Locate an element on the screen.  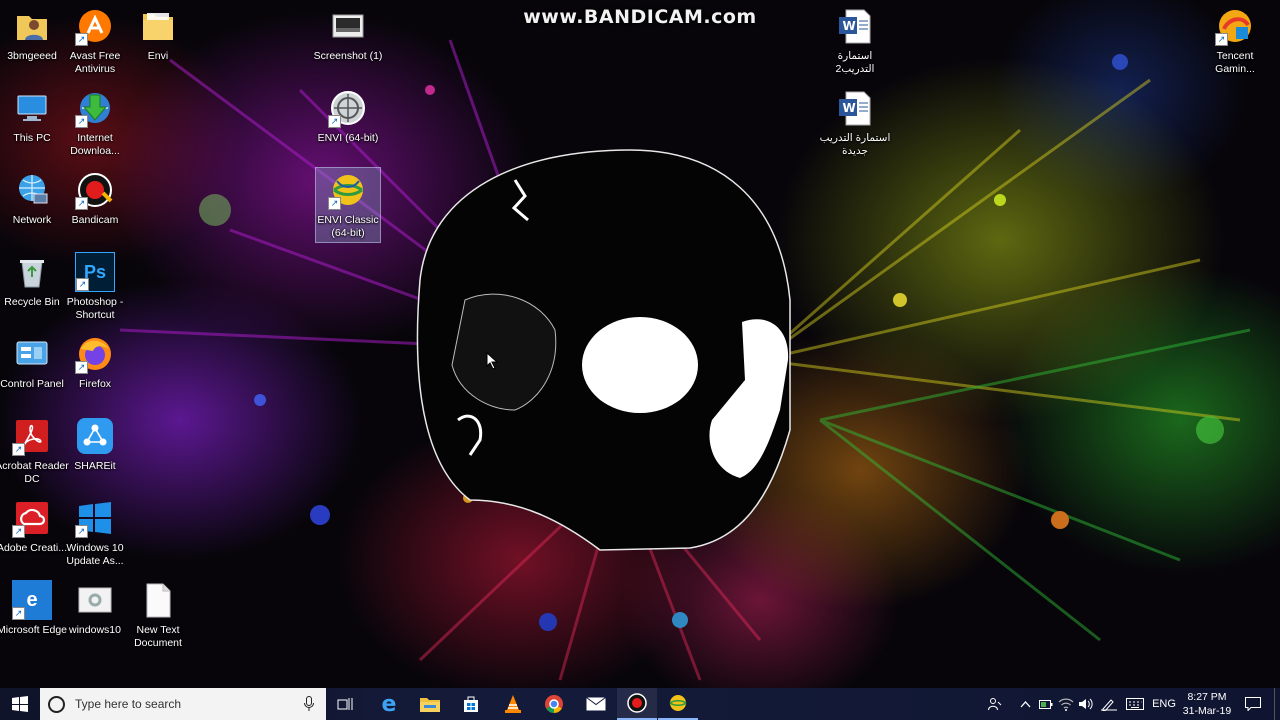
creative-cloud-icon: ↗ is located at coordinates (32, 518).